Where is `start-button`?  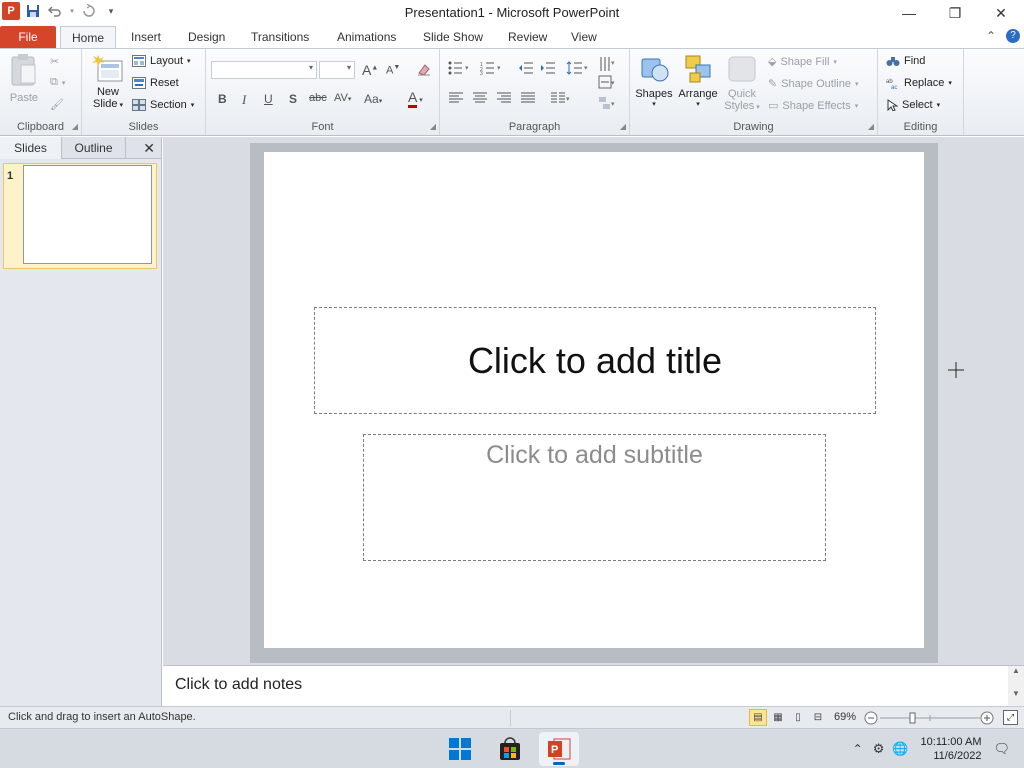 start-button is located at coordinates (460, 749).